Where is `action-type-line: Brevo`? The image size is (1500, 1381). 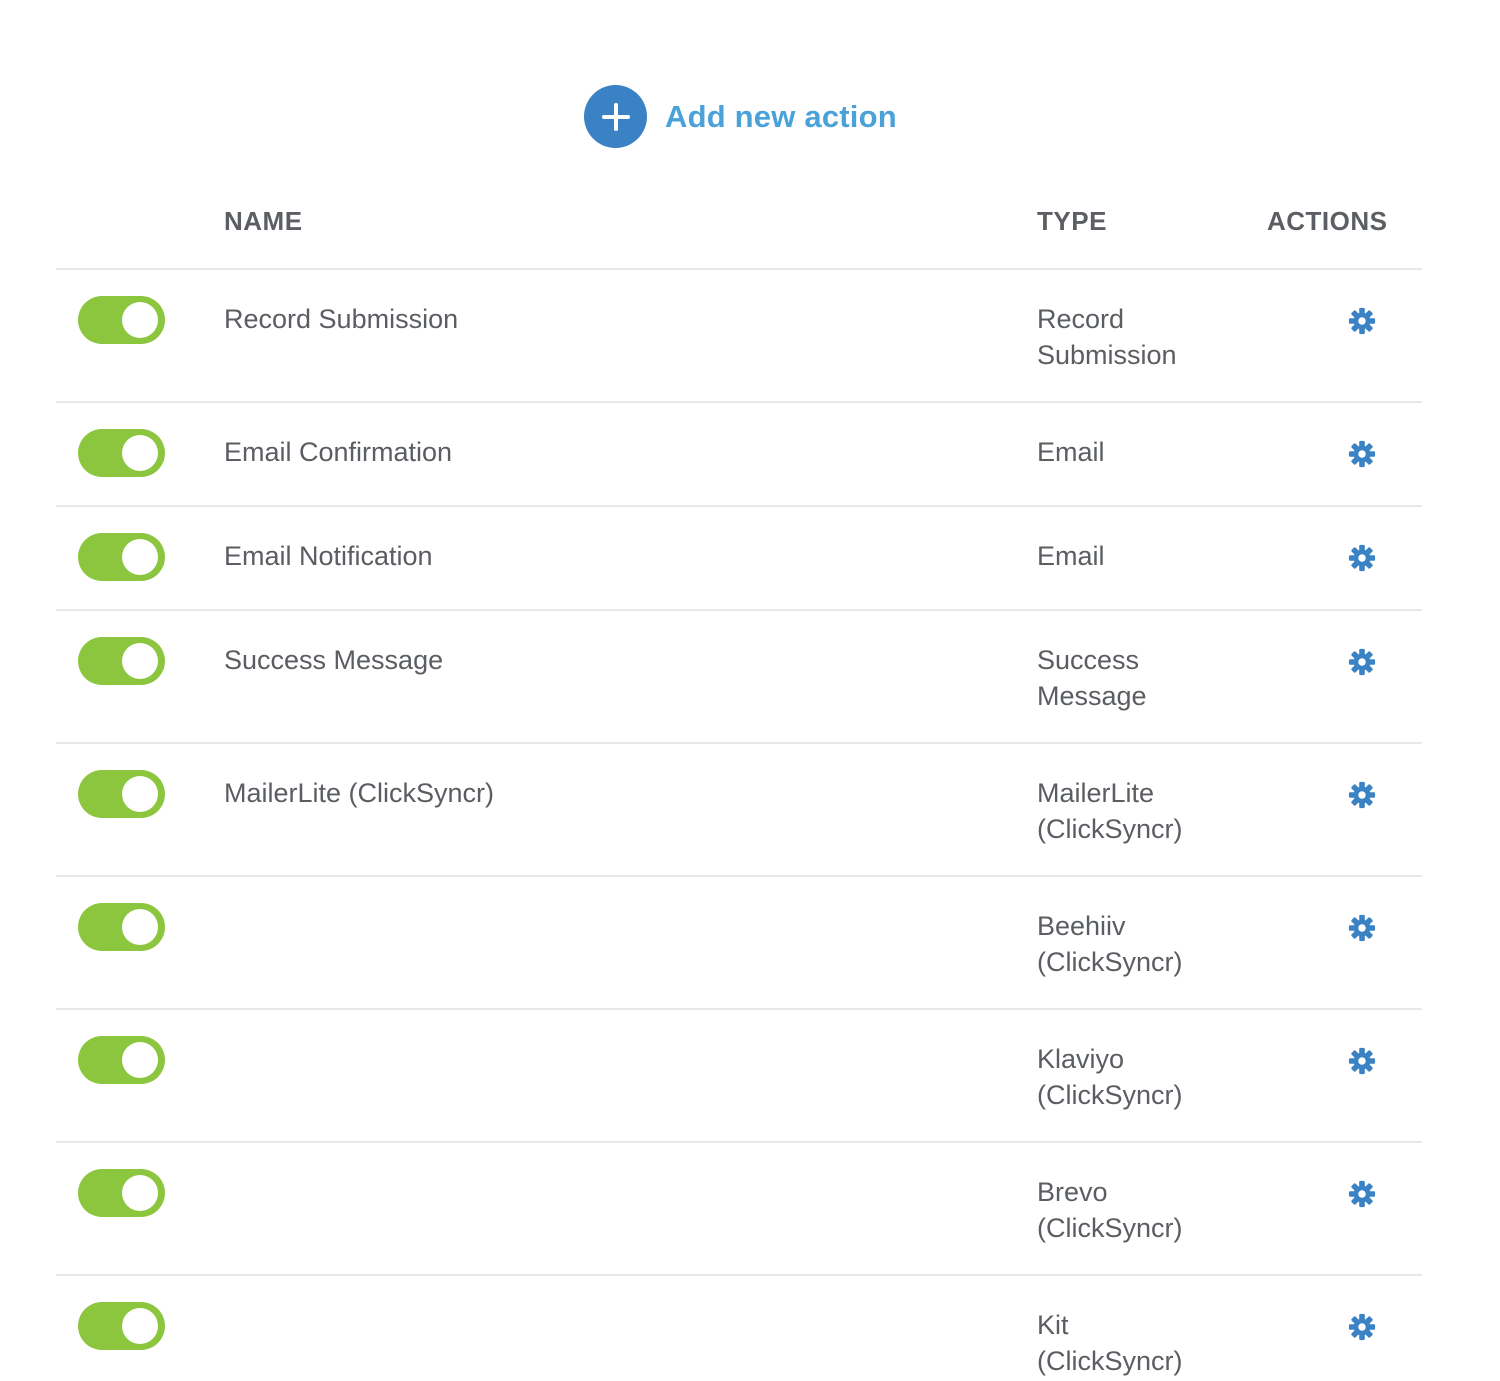
action-type-line: Brevo is located at coordinates (1072, 1192).